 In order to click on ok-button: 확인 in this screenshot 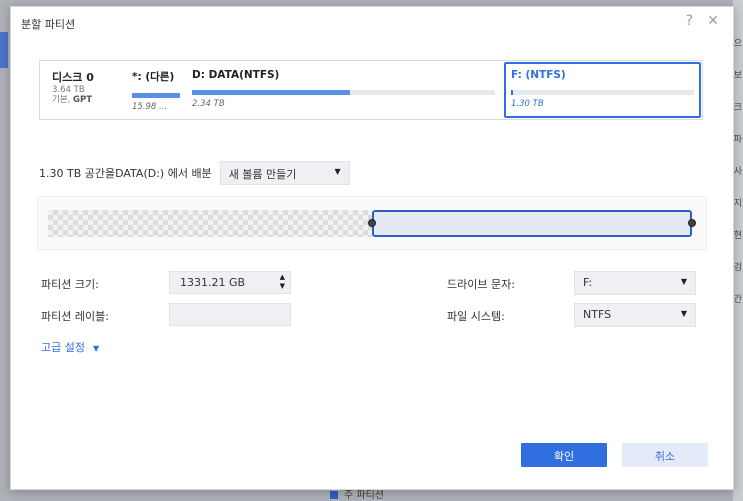, I will do `click(564, 455)`.